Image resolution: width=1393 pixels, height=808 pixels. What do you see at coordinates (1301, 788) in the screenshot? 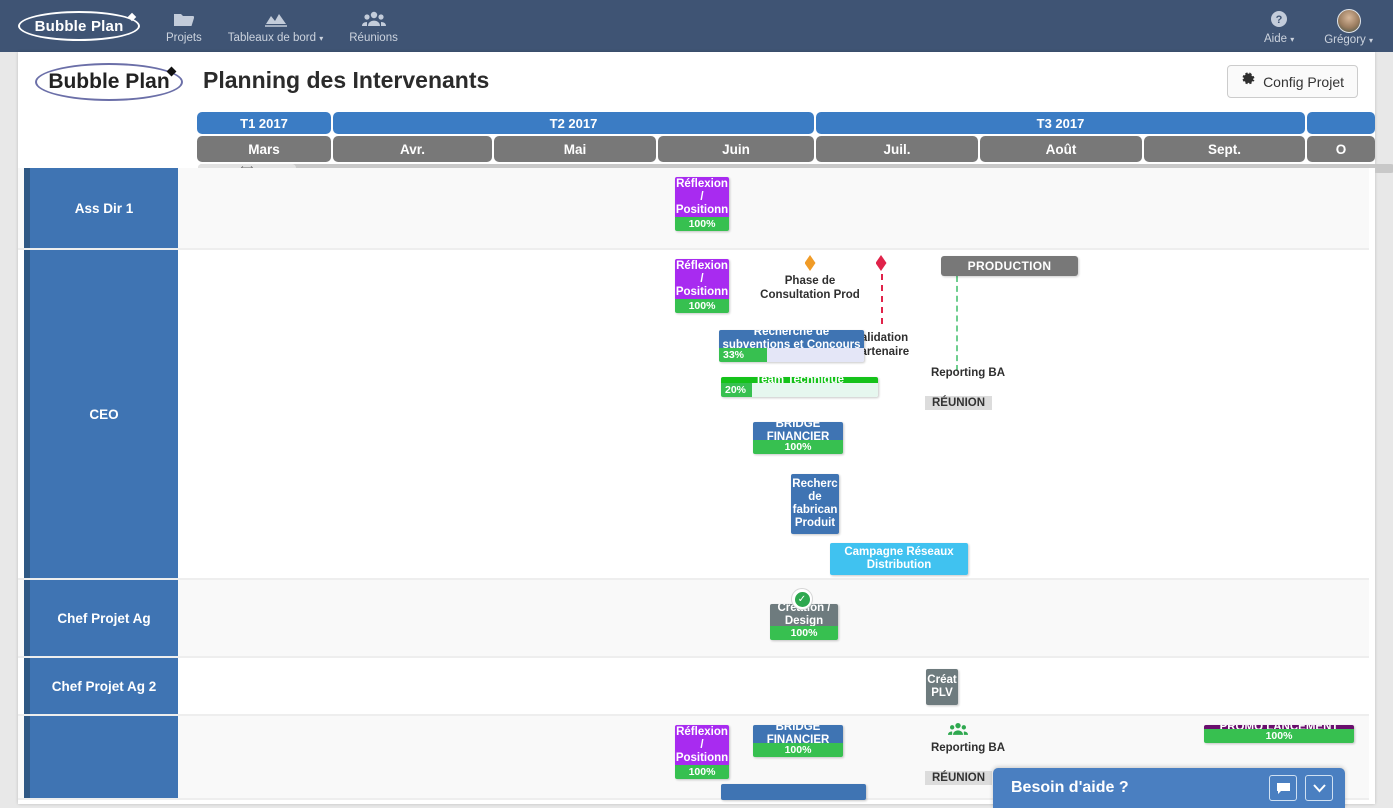
I see `help-widget-buttons` at bounding box center [1301, 788].